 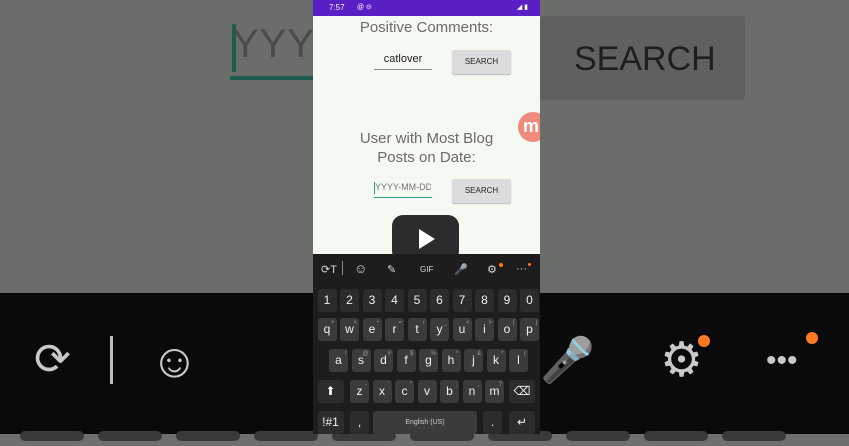 What do you see at coordinates (403, 61) in the screenshot?
I see `username-field: catlover` at bounding box center [403, 61].